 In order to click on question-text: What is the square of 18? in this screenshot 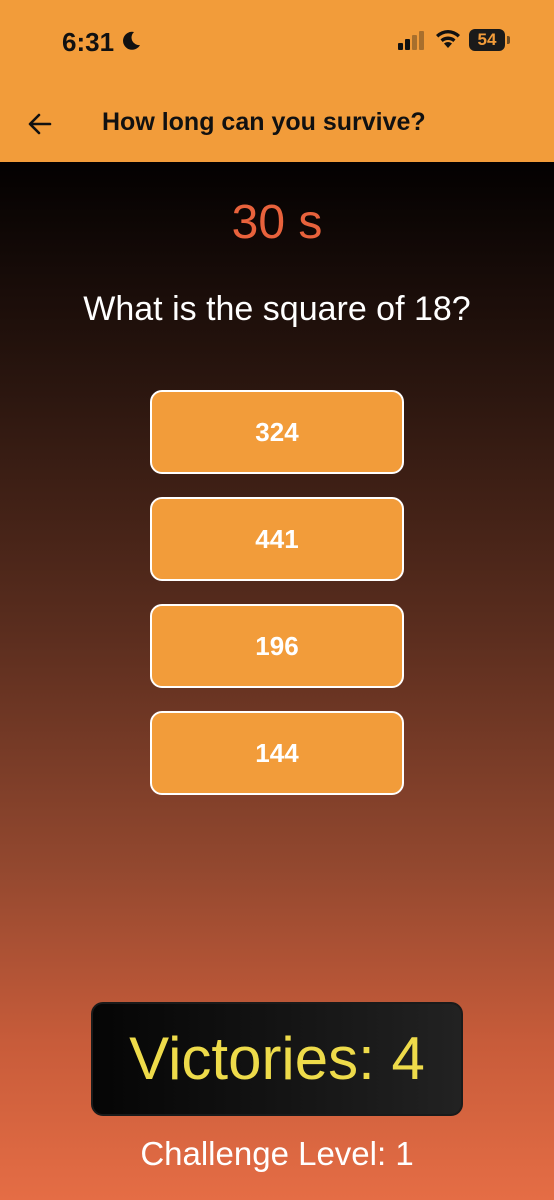, I will do `click(277, 309)`.